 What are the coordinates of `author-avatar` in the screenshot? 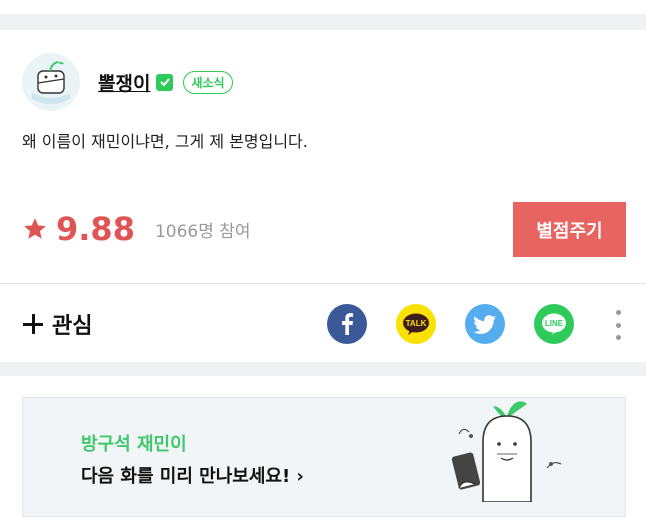 It's located at (51, 82).